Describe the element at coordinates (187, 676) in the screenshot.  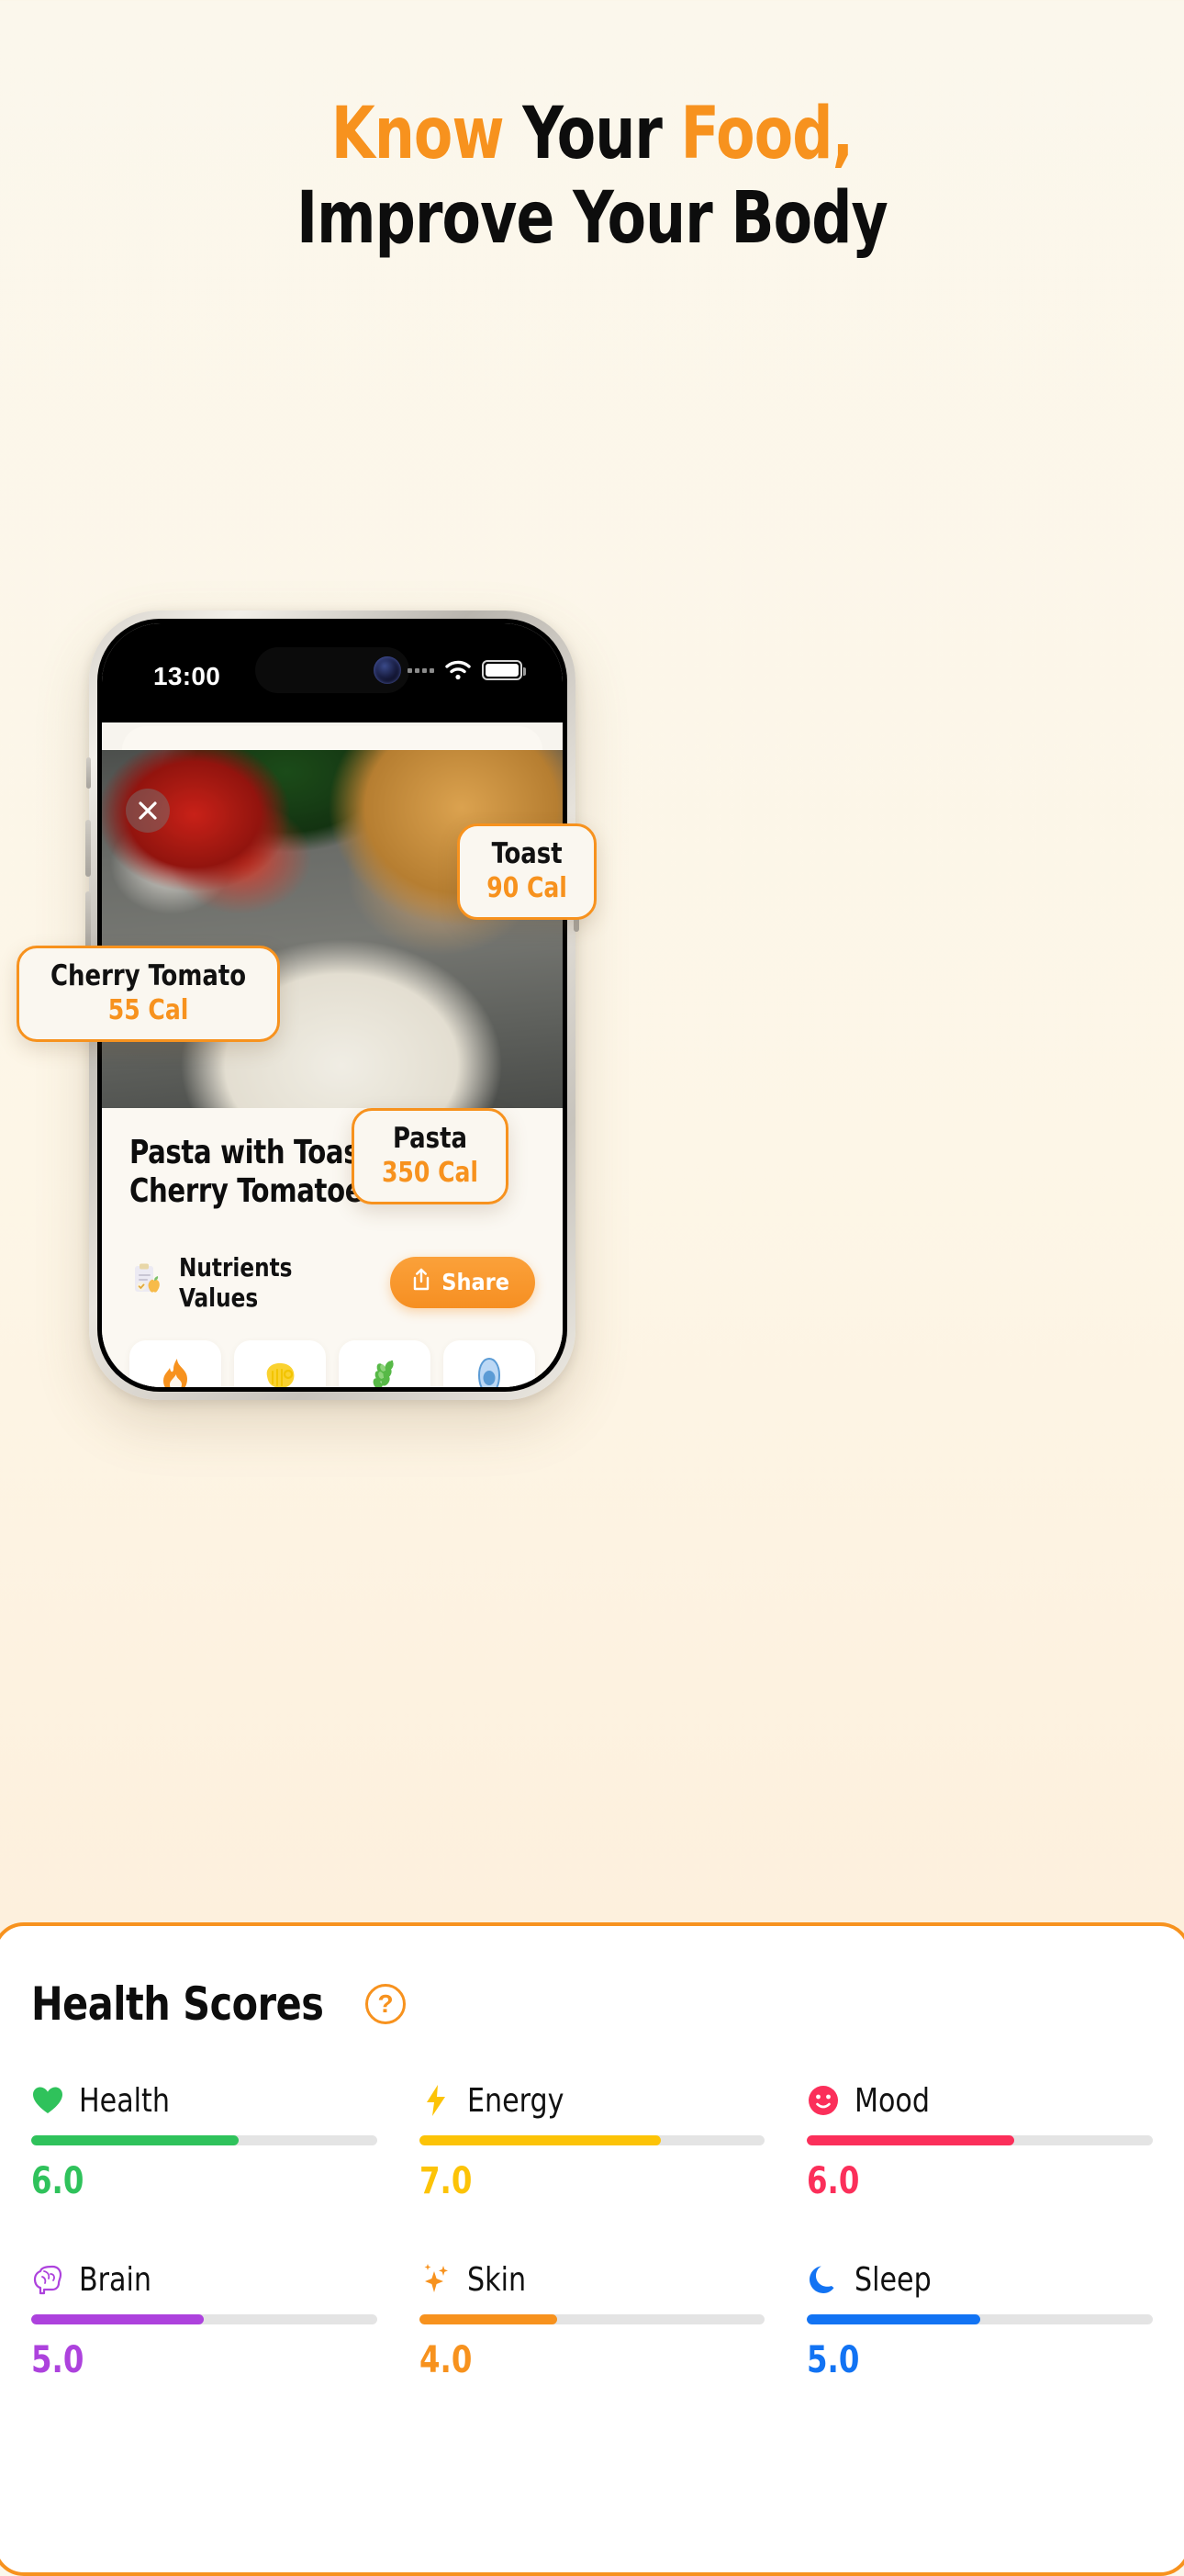
I see `status-bar-time: 13:00` at that location.